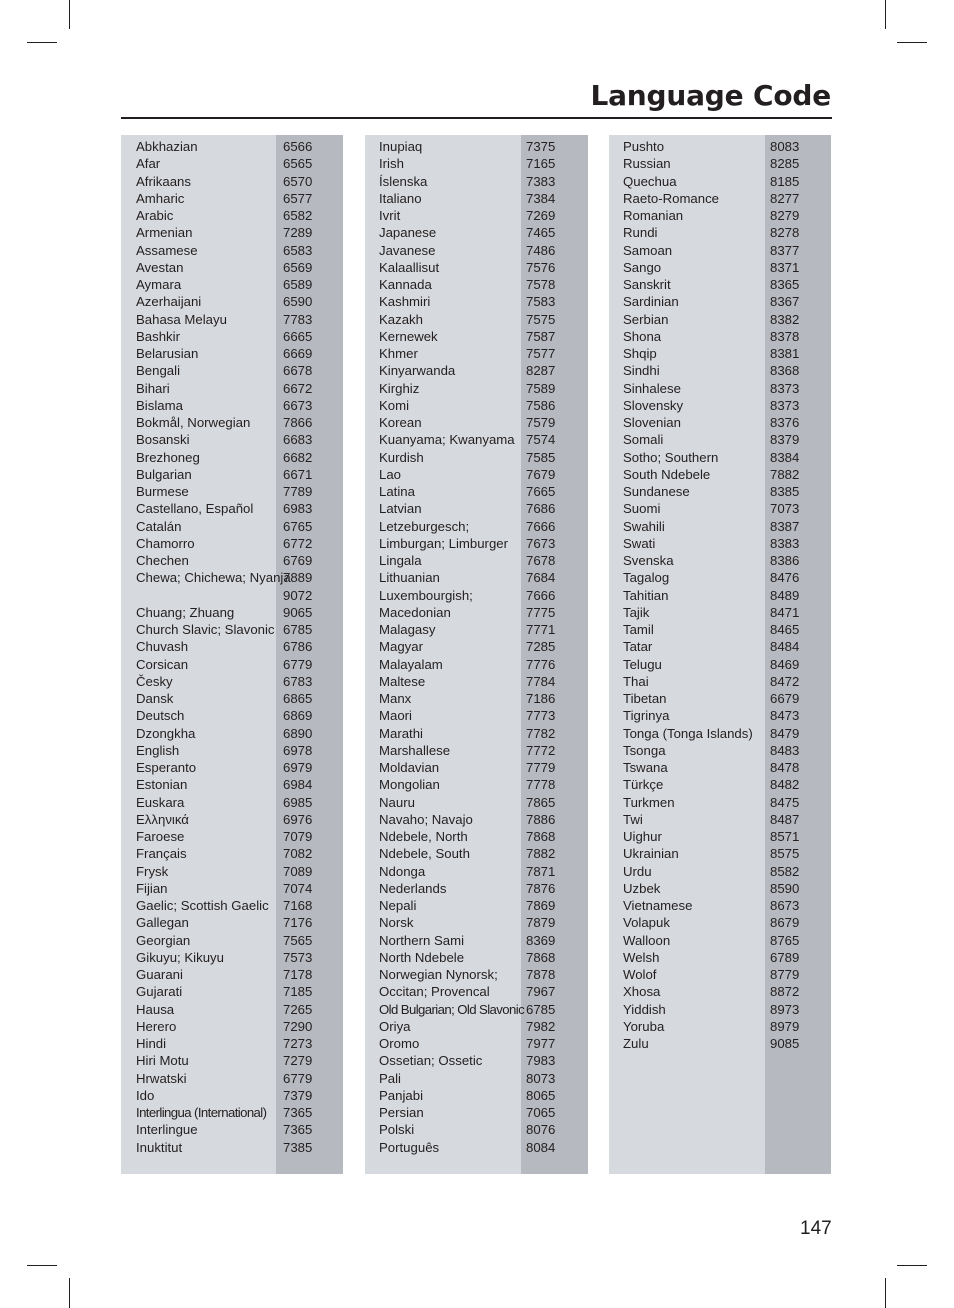 The width and height of the screenshot is (954, 1308). I want to click on language-name: Manx, so click(395, 698).